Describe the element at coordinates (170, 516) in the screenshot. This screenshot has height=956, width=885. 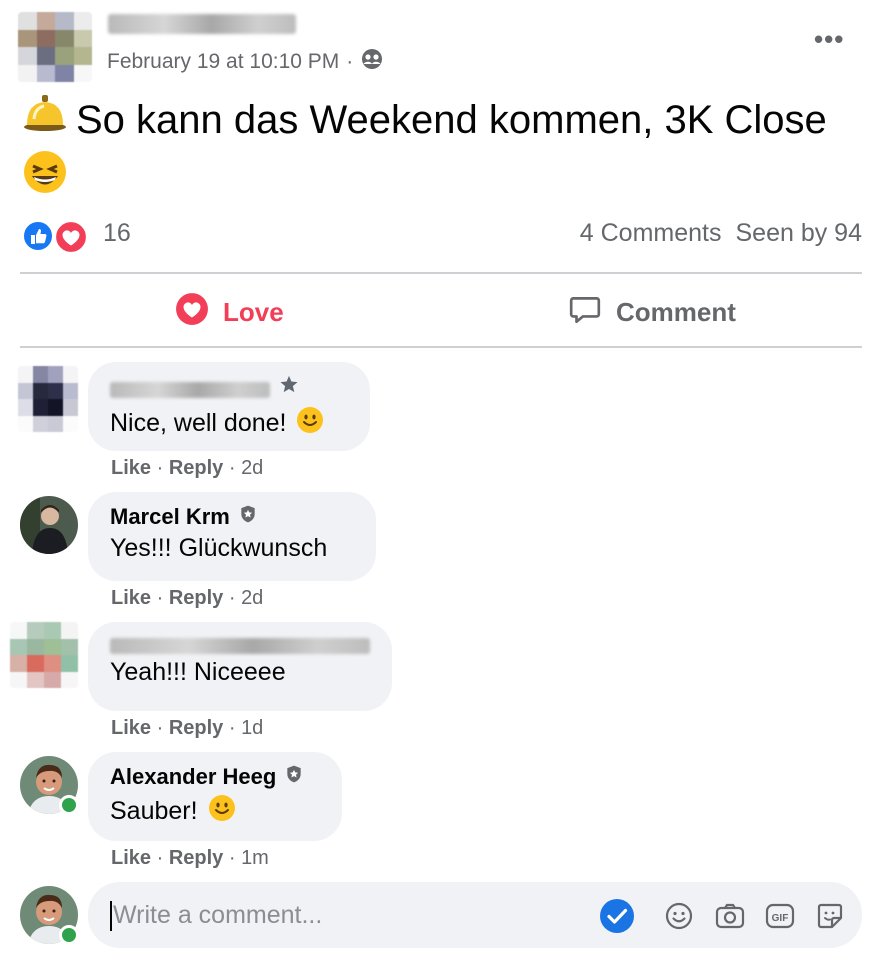
I see `comment-author-name: Marcel Krm` at that location.